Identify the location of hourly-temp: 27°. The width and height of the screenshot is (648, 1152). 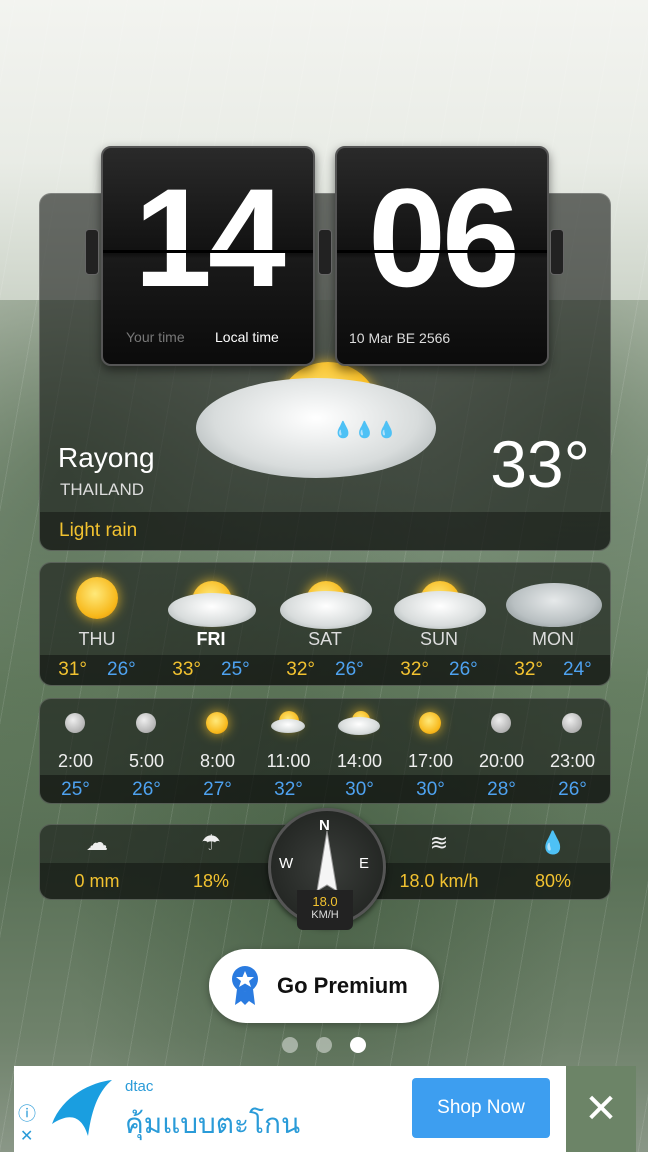
(217, 789).